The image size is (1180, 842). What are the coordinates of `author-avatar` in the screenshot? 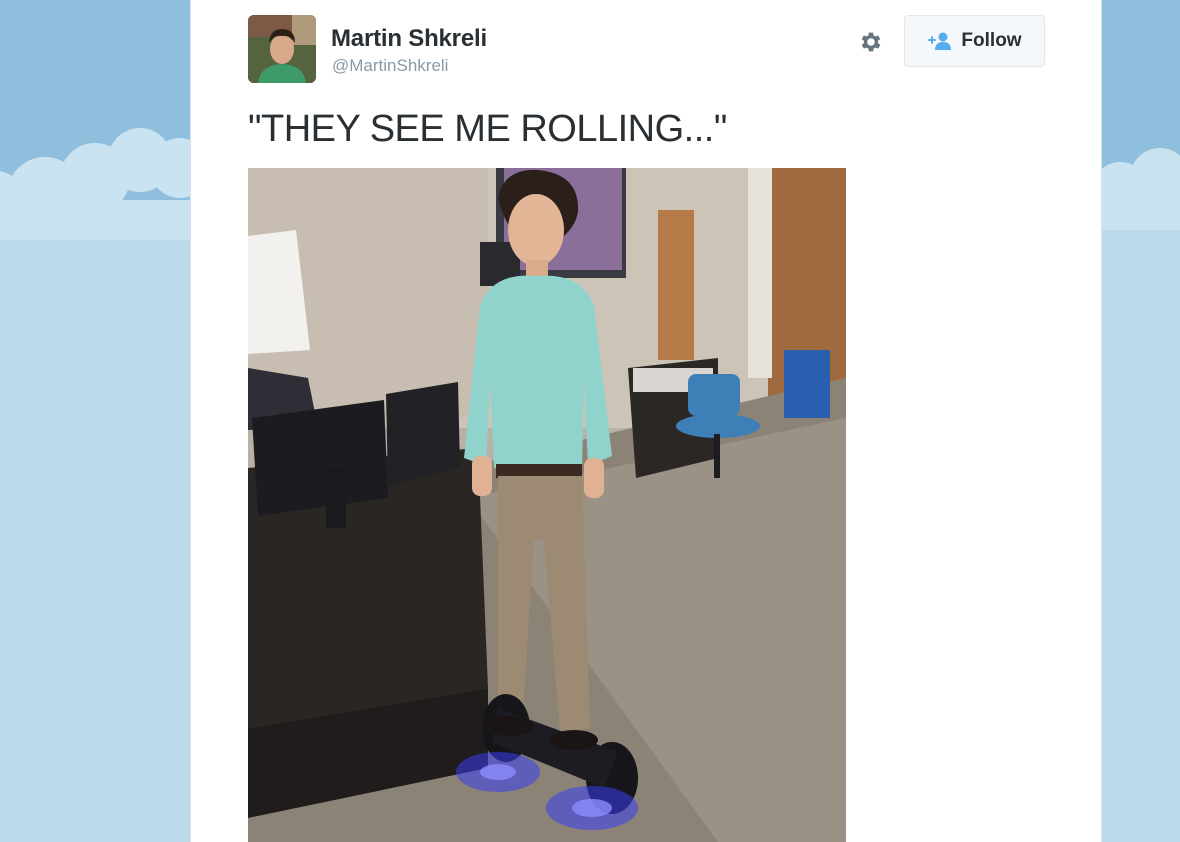 It's located at (282, 49).